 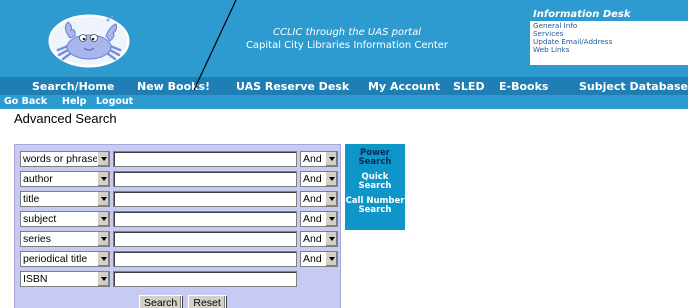 I want to click on field-select-7: ISBN, so click(x=65, y=279).